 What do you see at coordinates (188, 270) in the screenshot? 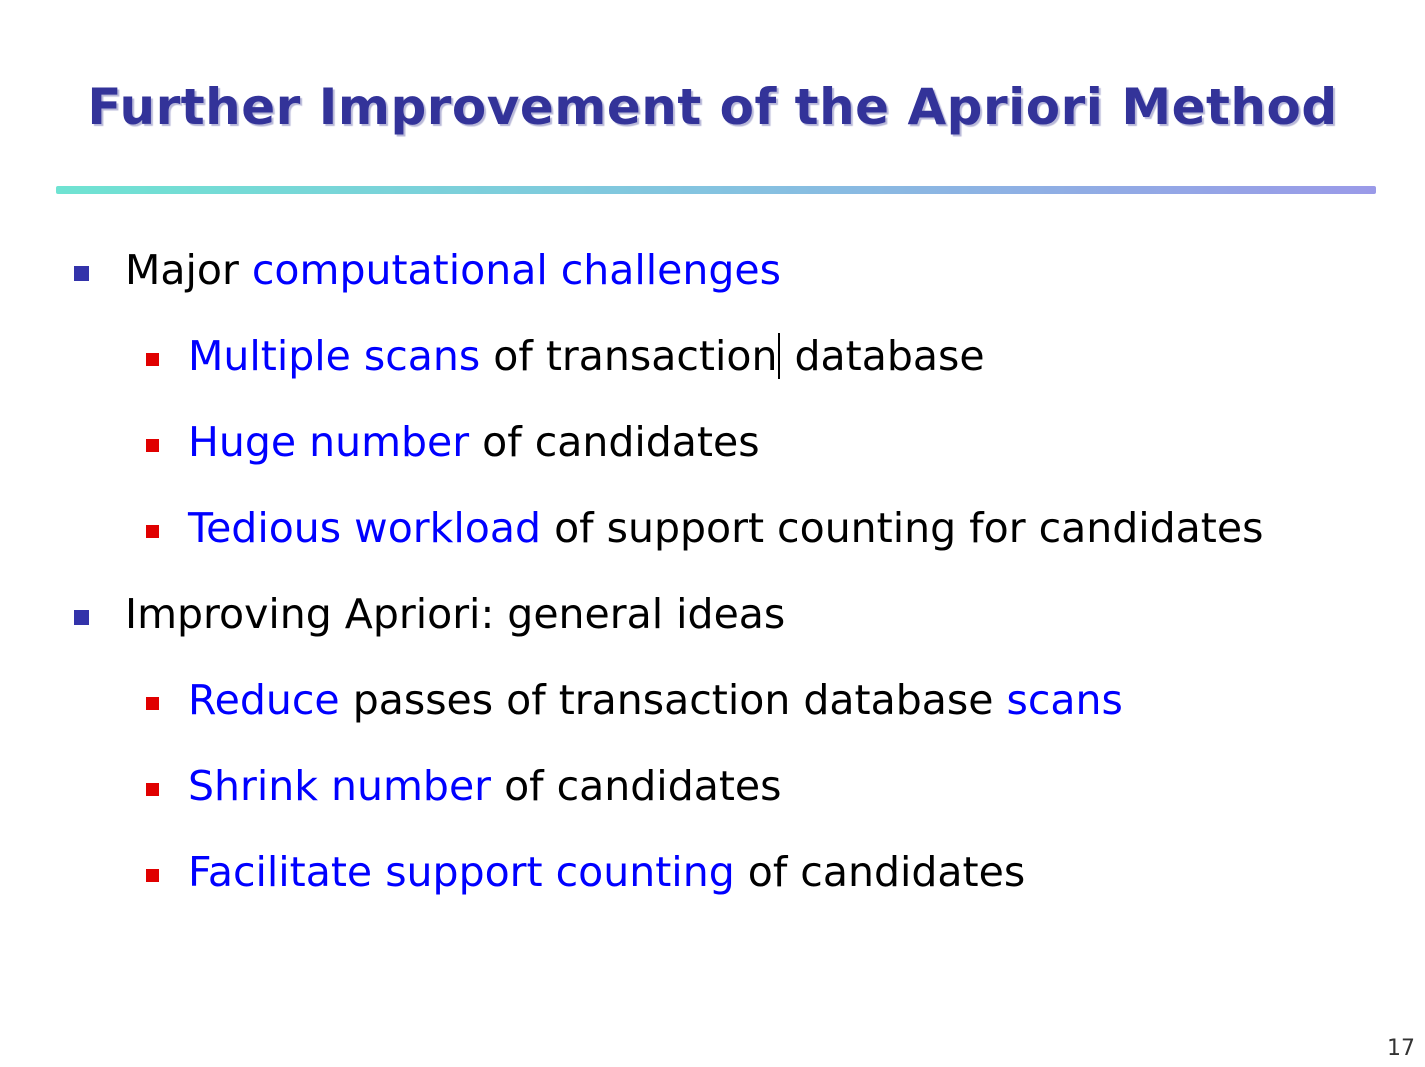
I see `body-text: Major` at bounding box center [188, 270].